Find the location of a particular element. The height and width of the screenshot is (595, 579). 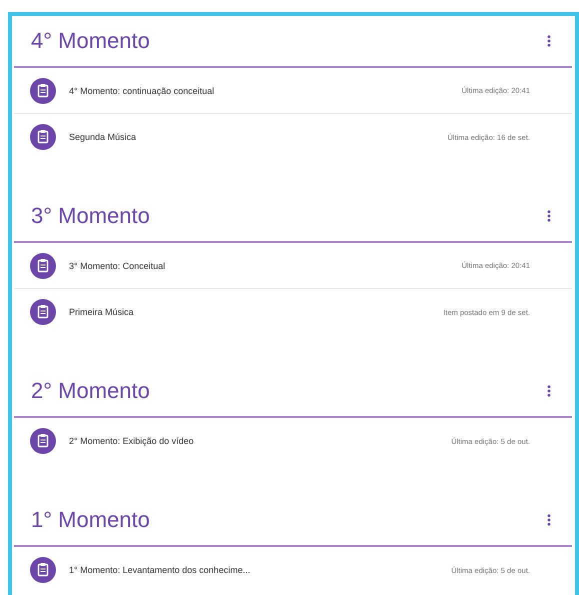

section-title: 4° Momento is located at coordinates (90, 41).